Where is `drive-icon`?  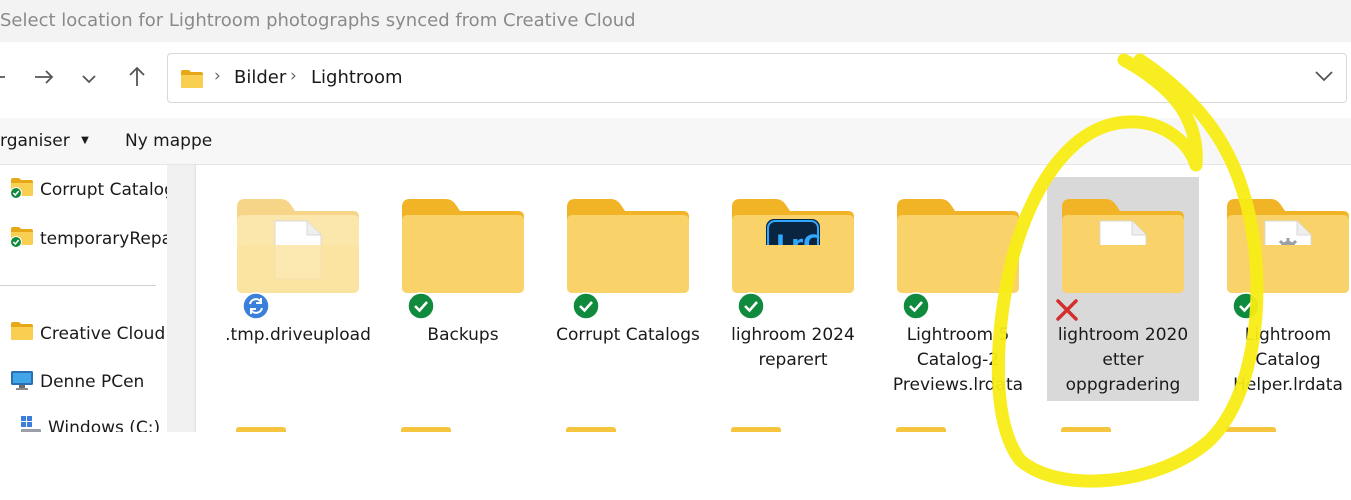
drive-icon is located at coordinates (31, 423).